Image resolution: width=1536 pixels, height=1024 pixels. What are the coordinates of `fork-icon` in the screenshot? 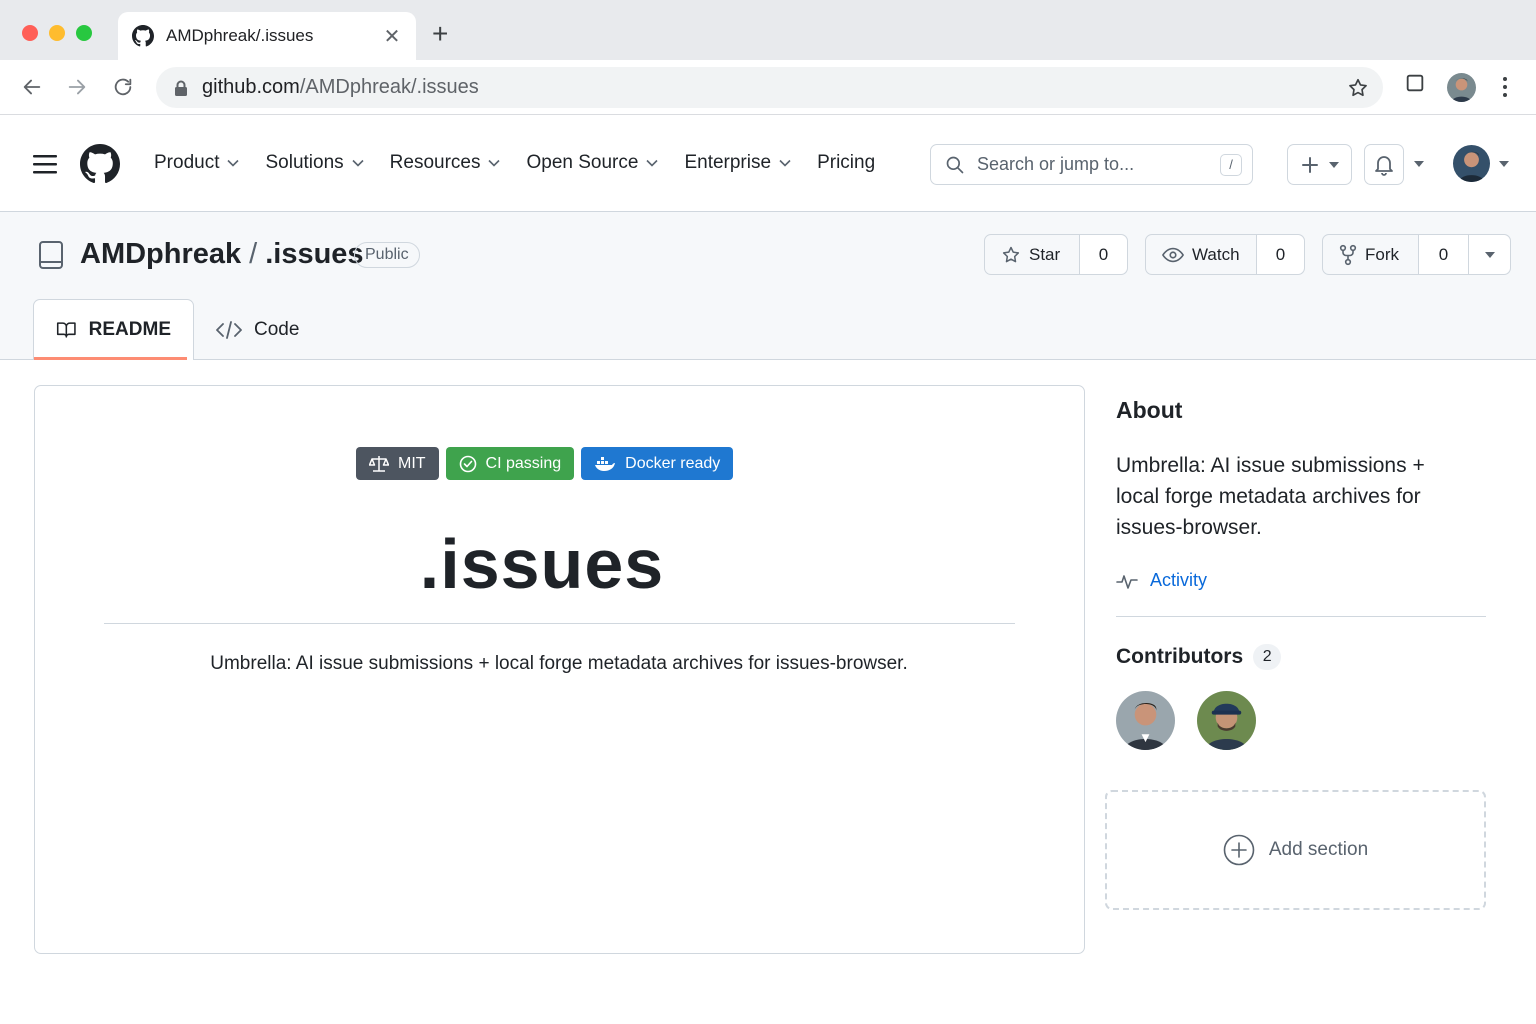 It's located at (1348, 254).